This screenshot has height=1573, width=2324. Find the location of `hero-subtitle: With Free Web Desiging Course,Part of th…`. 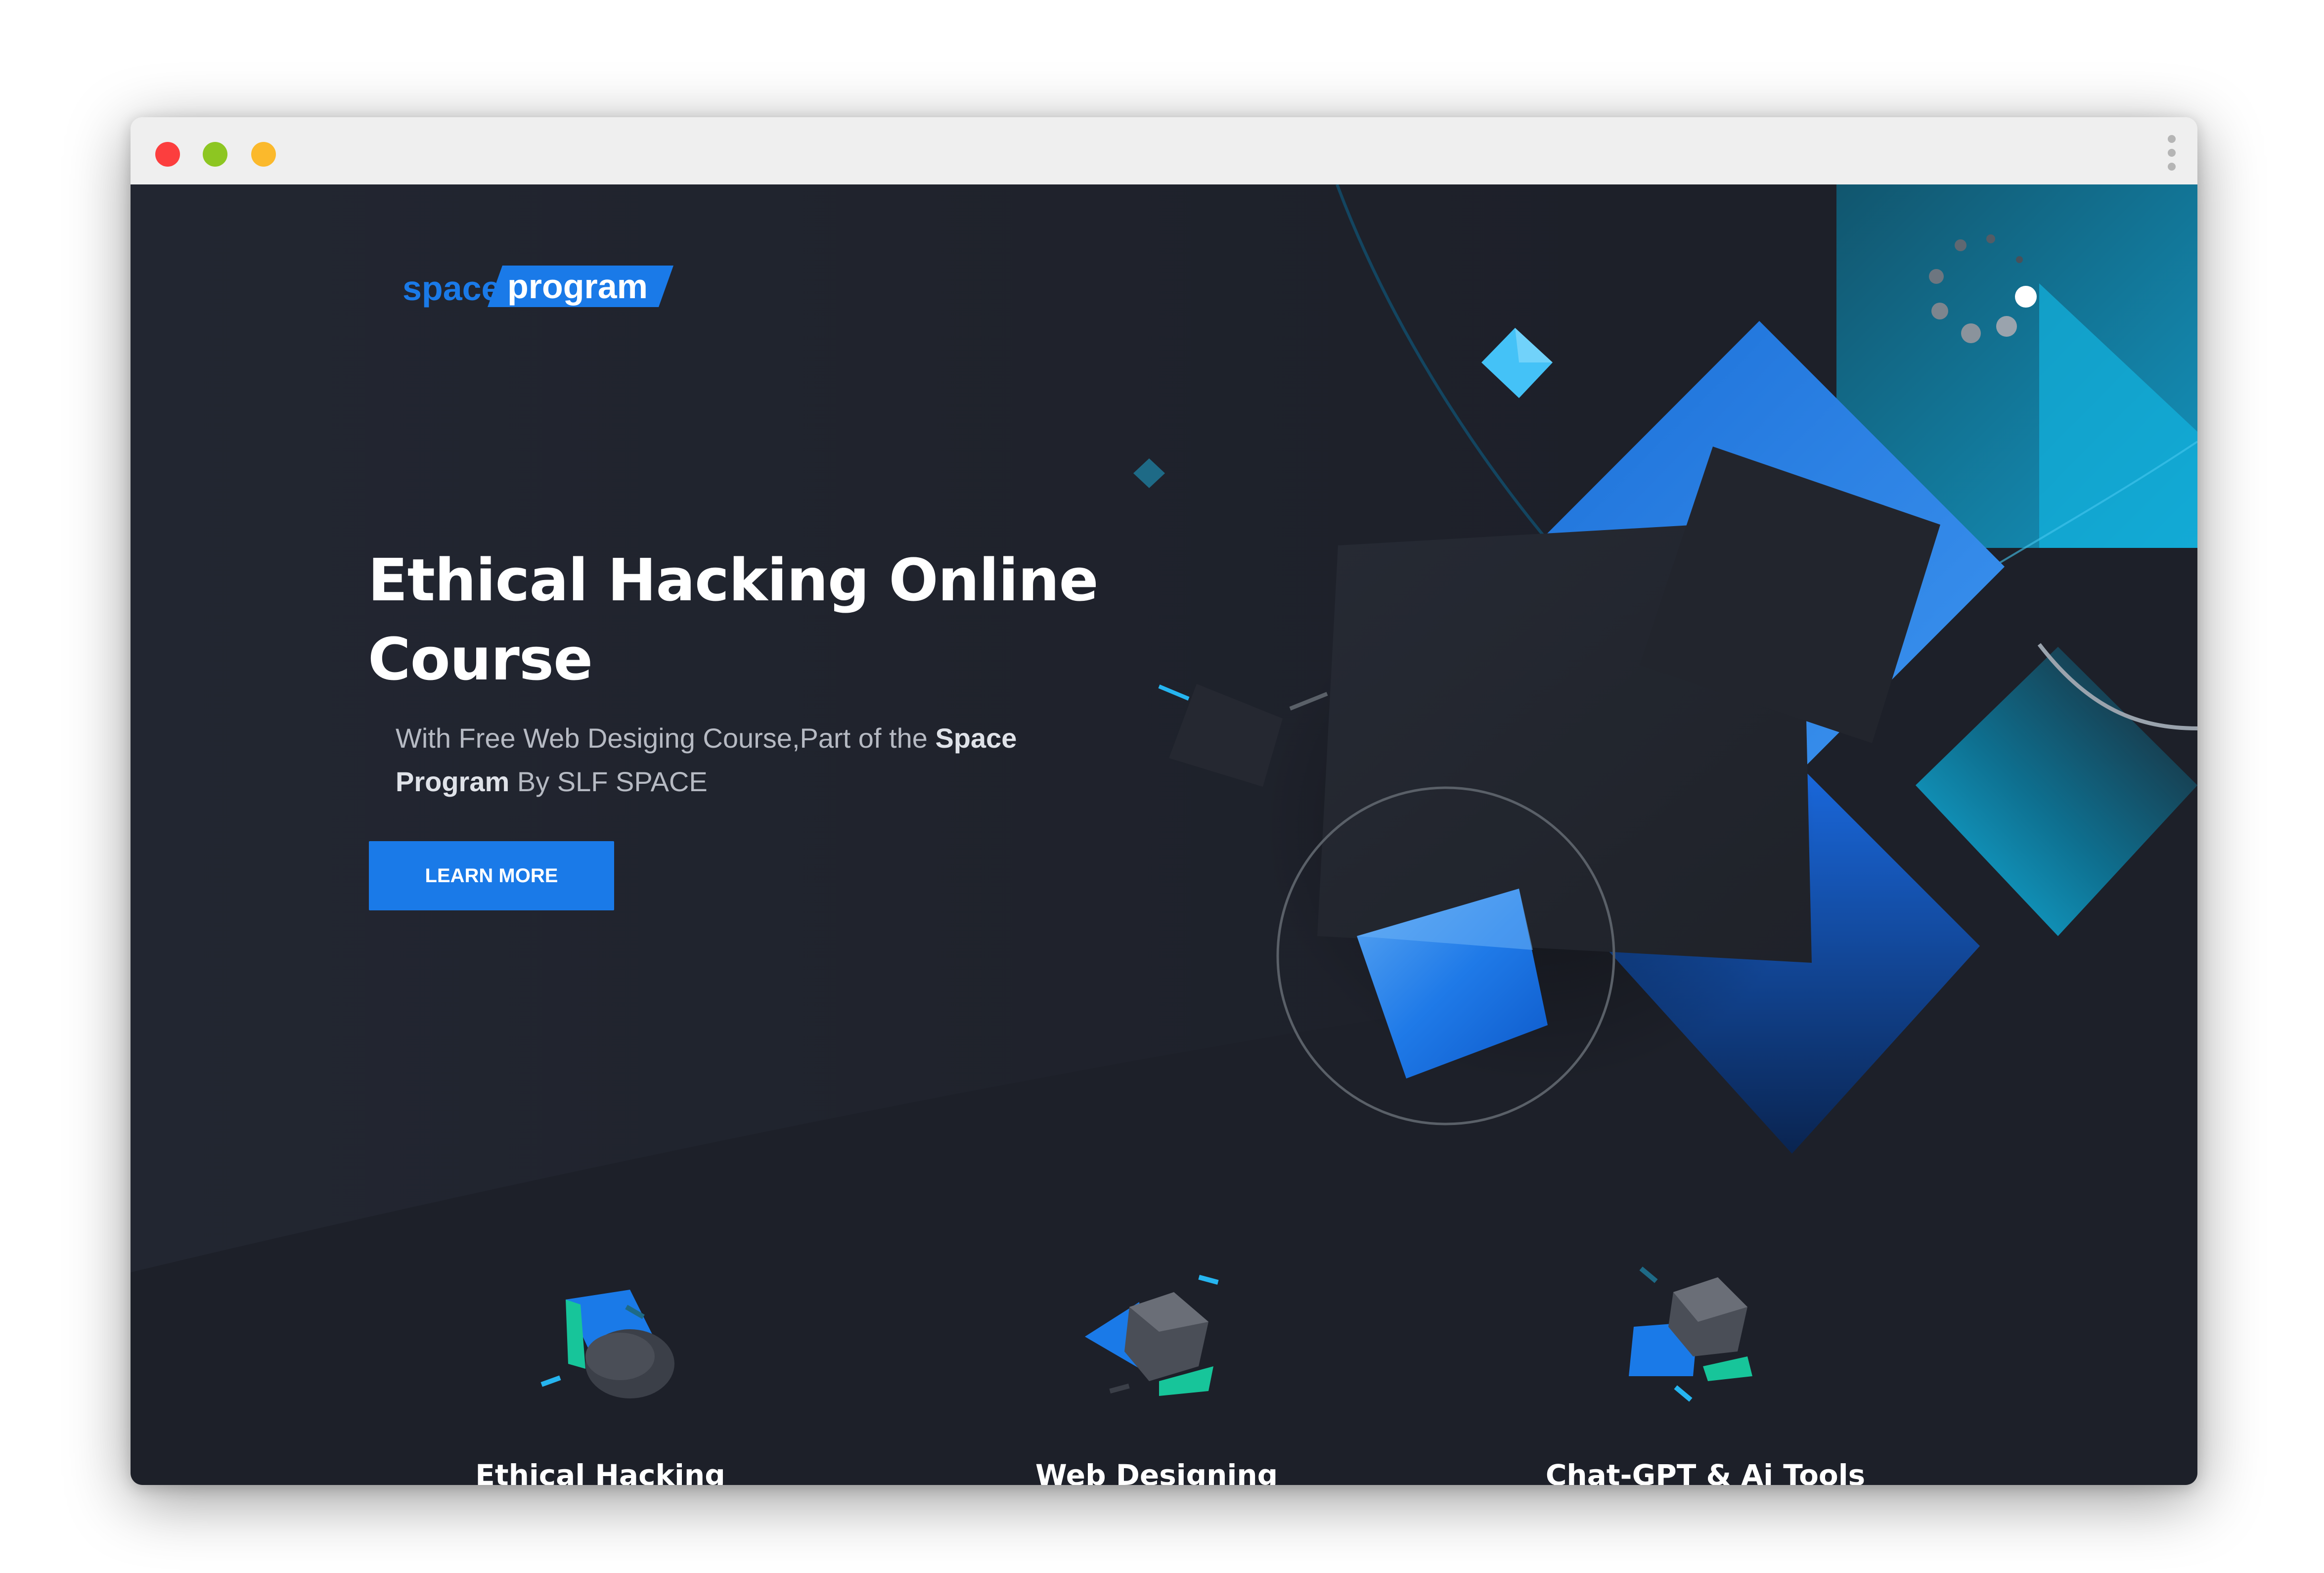

hero-subtitle: With Free Web Desiging Course,Part of th… is located at coordinates (739, 760).